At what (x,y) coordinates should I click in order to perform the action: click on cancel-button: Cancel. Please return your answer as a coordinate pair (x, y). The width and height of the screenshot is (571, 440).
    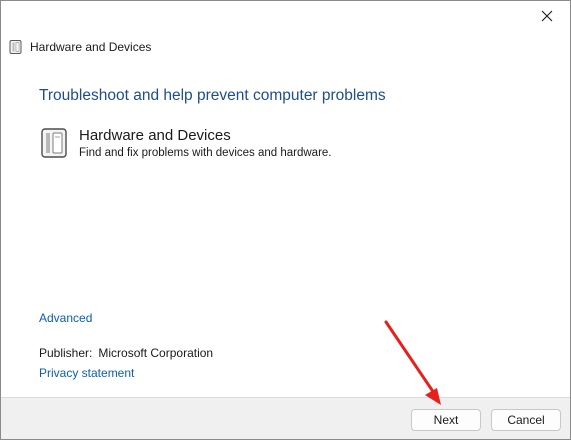
    Looking at the image, I should click on (526, 420).